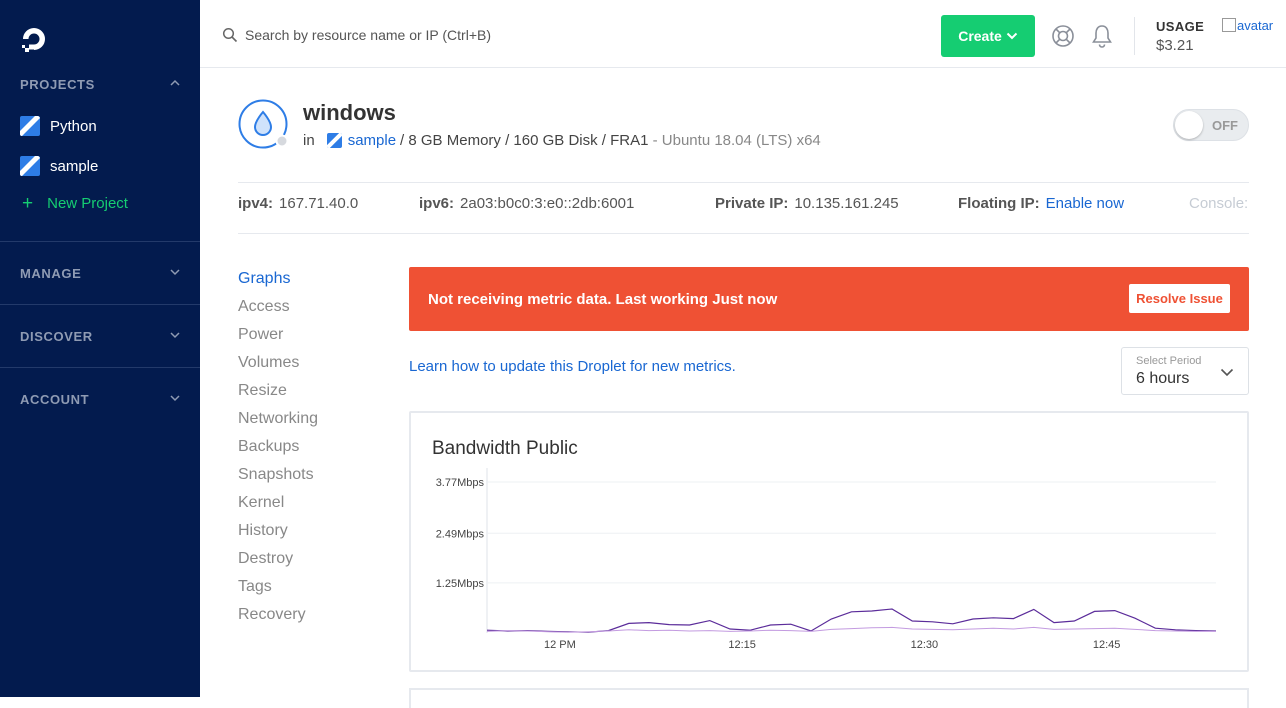 The image size is (1286, 708). What do you see at coordinates (736, 140) in the screenshot?
I see `droplet-os: - Ubuntu 18.04 (LTS) x64` at bounding box center [736, 140].